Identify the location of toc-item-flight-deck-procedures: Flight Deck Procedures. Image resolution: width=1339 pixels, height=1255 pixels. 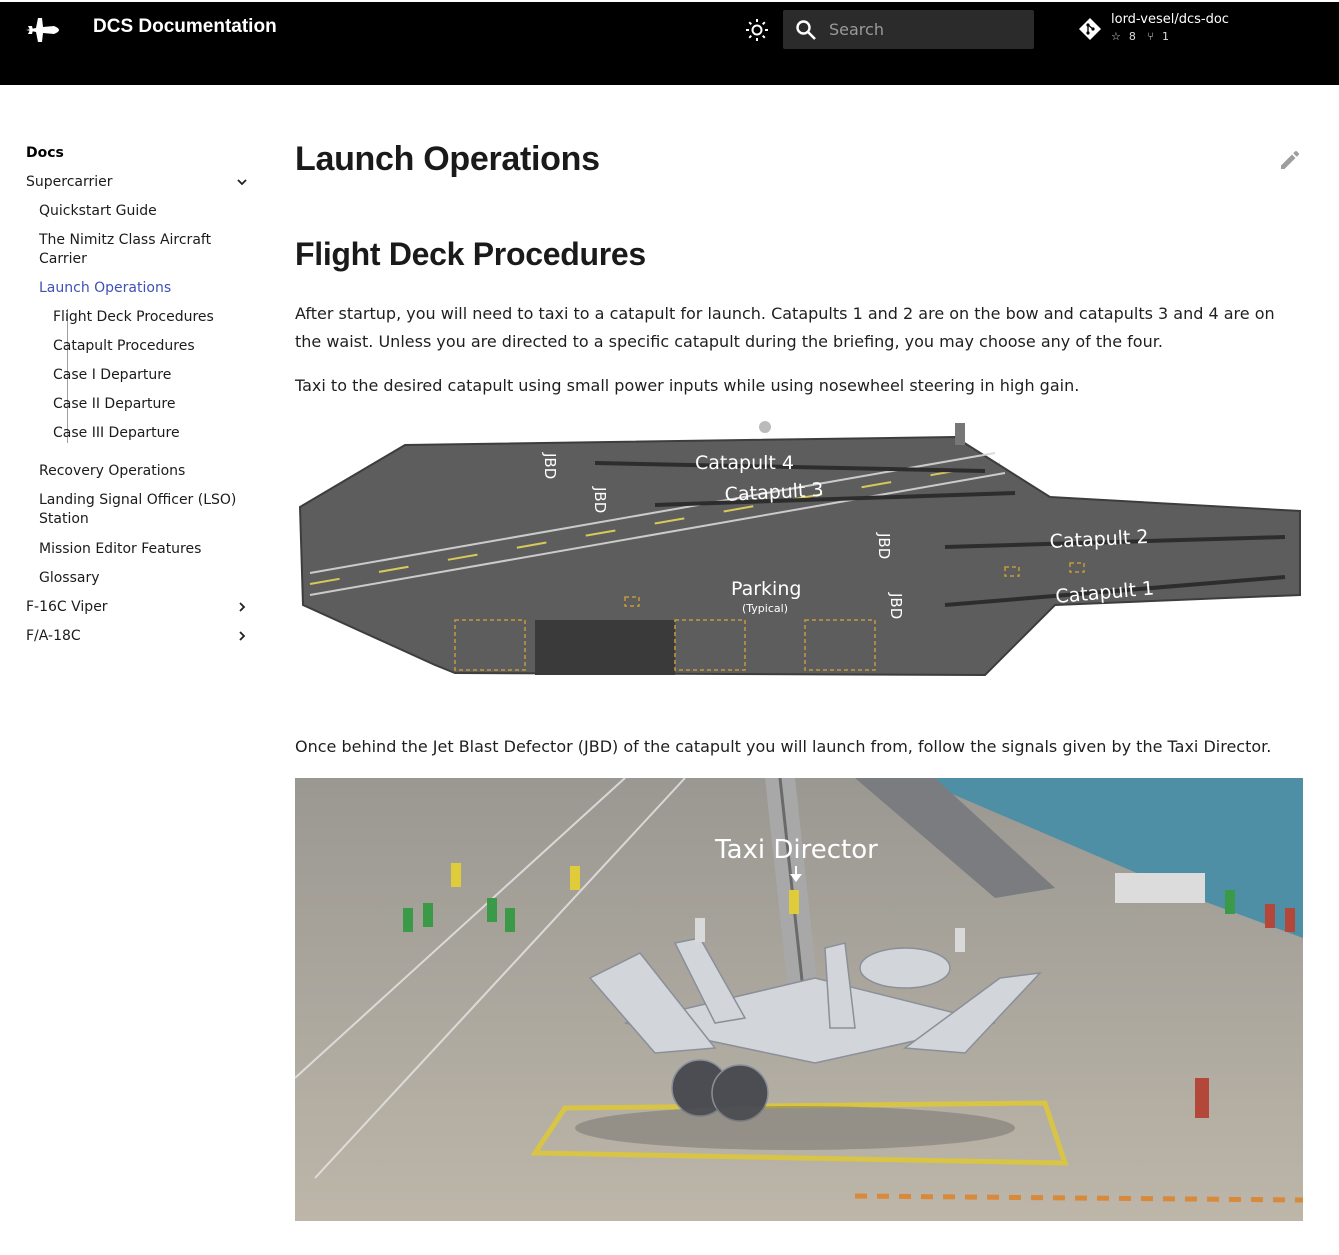
(133, 317).